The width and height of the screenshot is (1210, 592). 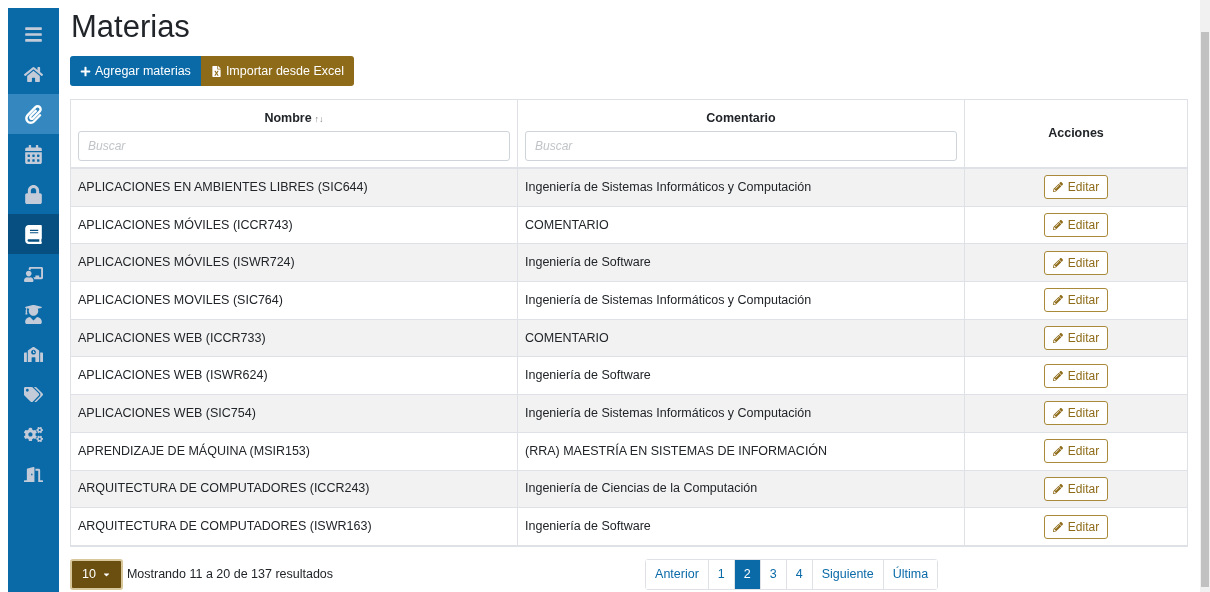 I want to click on table-cell-text: Ingeniería de Ciencias de la Computación, so click(x=641, y=489).